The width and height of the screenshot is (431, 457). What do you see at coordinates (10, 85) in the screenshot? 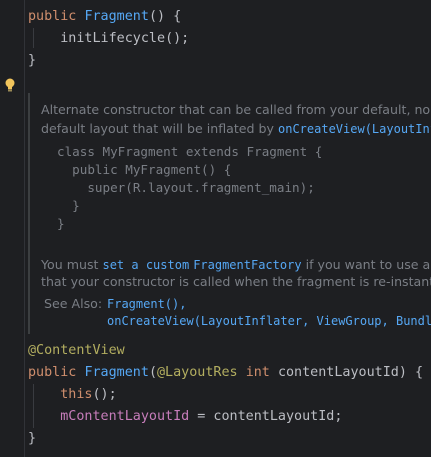
I see `lightbulb-icon` at bounding box center [10, 85].